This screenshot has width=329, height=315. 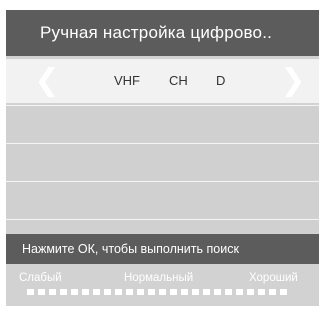 What do you see at coordinates (293, 81) in the screenshot?
I see `chevron-right-icon: ❯` at bounding box center [293, 81].